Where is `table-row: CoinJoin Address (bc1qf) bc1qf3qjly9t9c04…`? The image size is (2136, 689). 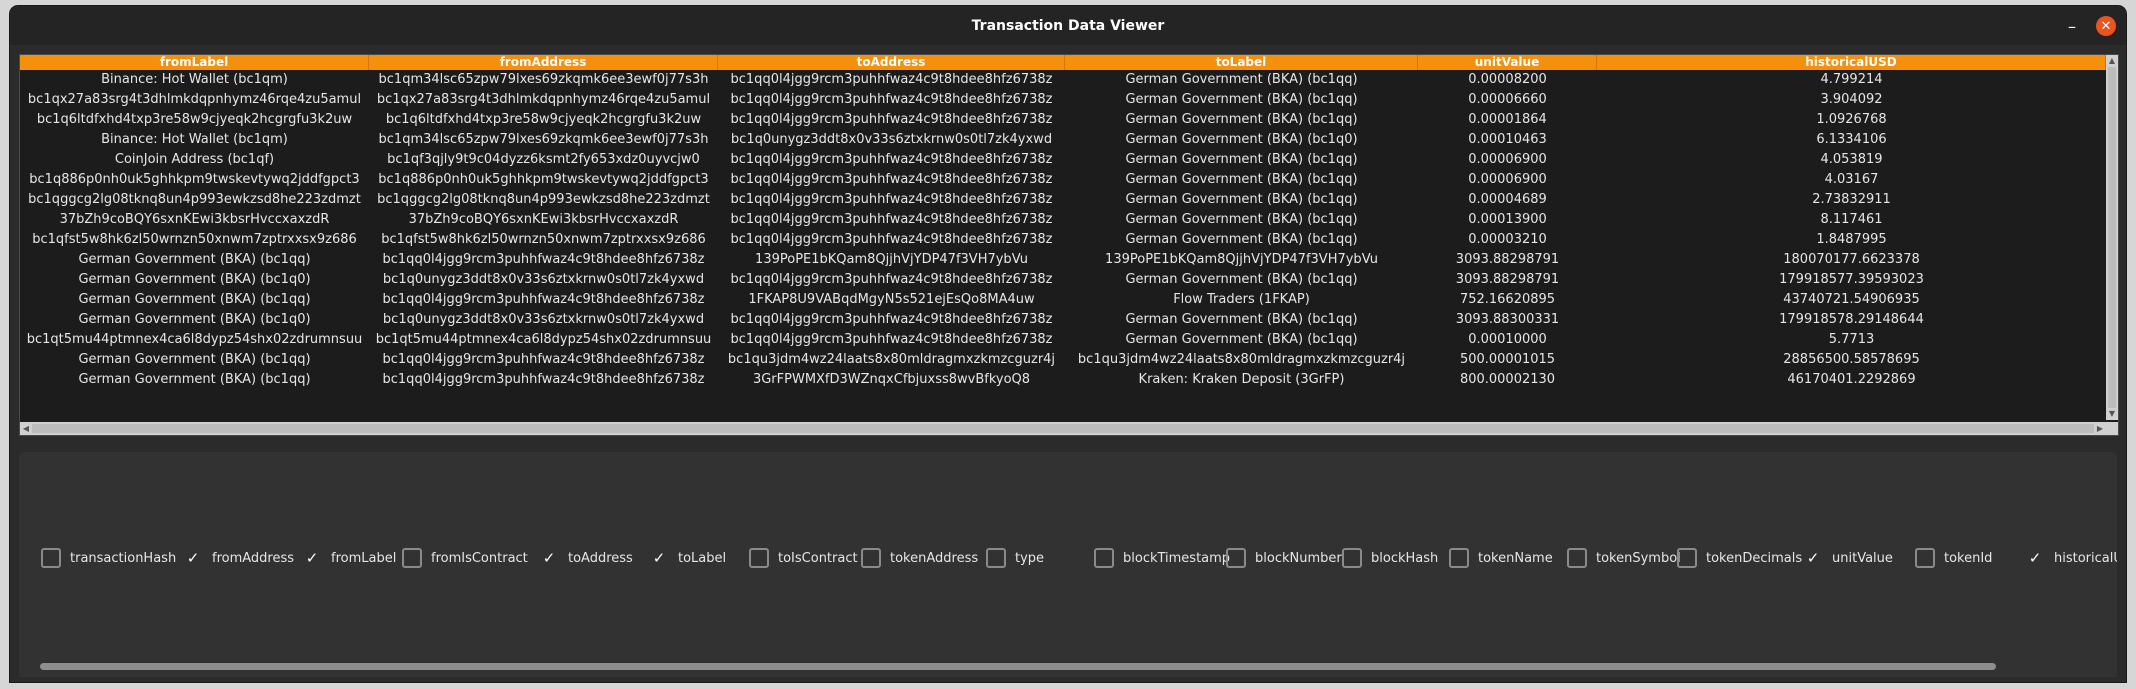 table-row: CoinJoin Address (bc1qf) bc1qf3qjly9t9c04… is located at coordinates (1063, 160).